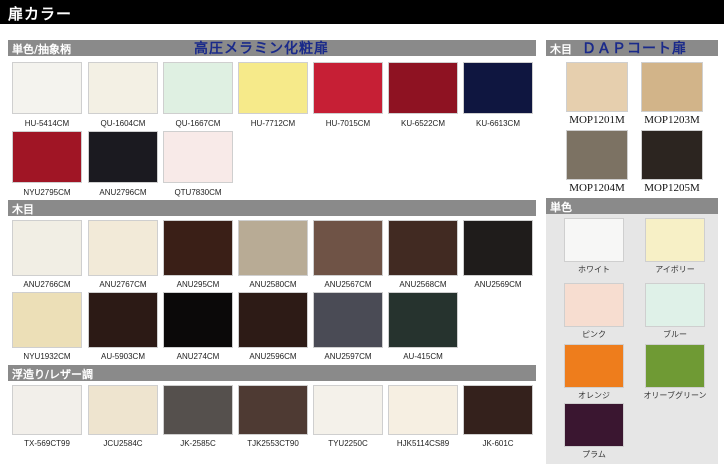 The height and width of the screenshot is (464, 724). Describe the element at coordinates (348, 356) in the screenshot. I see `wood-swatch-label: ANU2597CM` at that location.